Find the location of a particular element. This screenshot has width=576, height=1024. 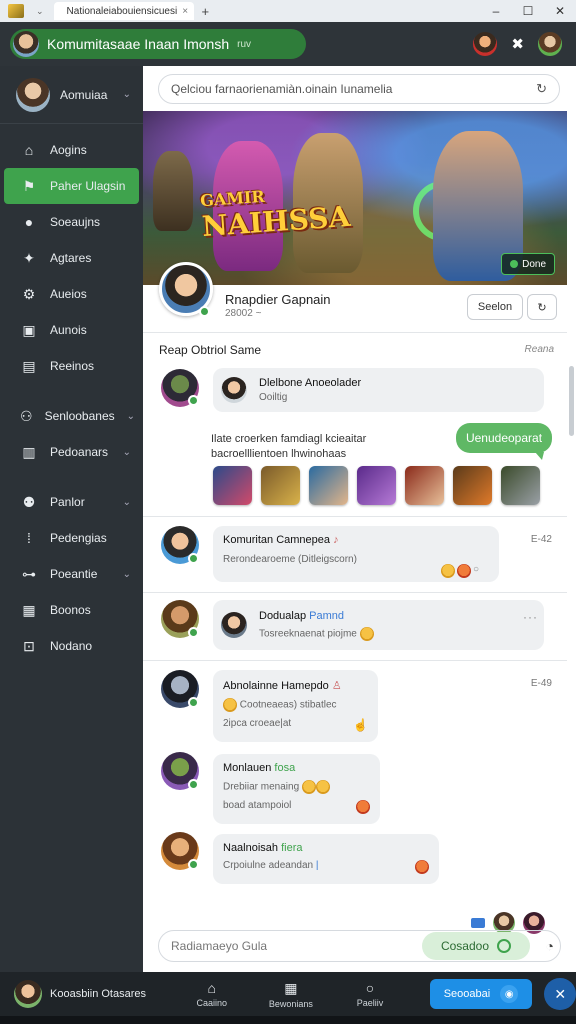

browser-tab: Nationaleiabouiensicuesi × is located at coordinates (123, 11).